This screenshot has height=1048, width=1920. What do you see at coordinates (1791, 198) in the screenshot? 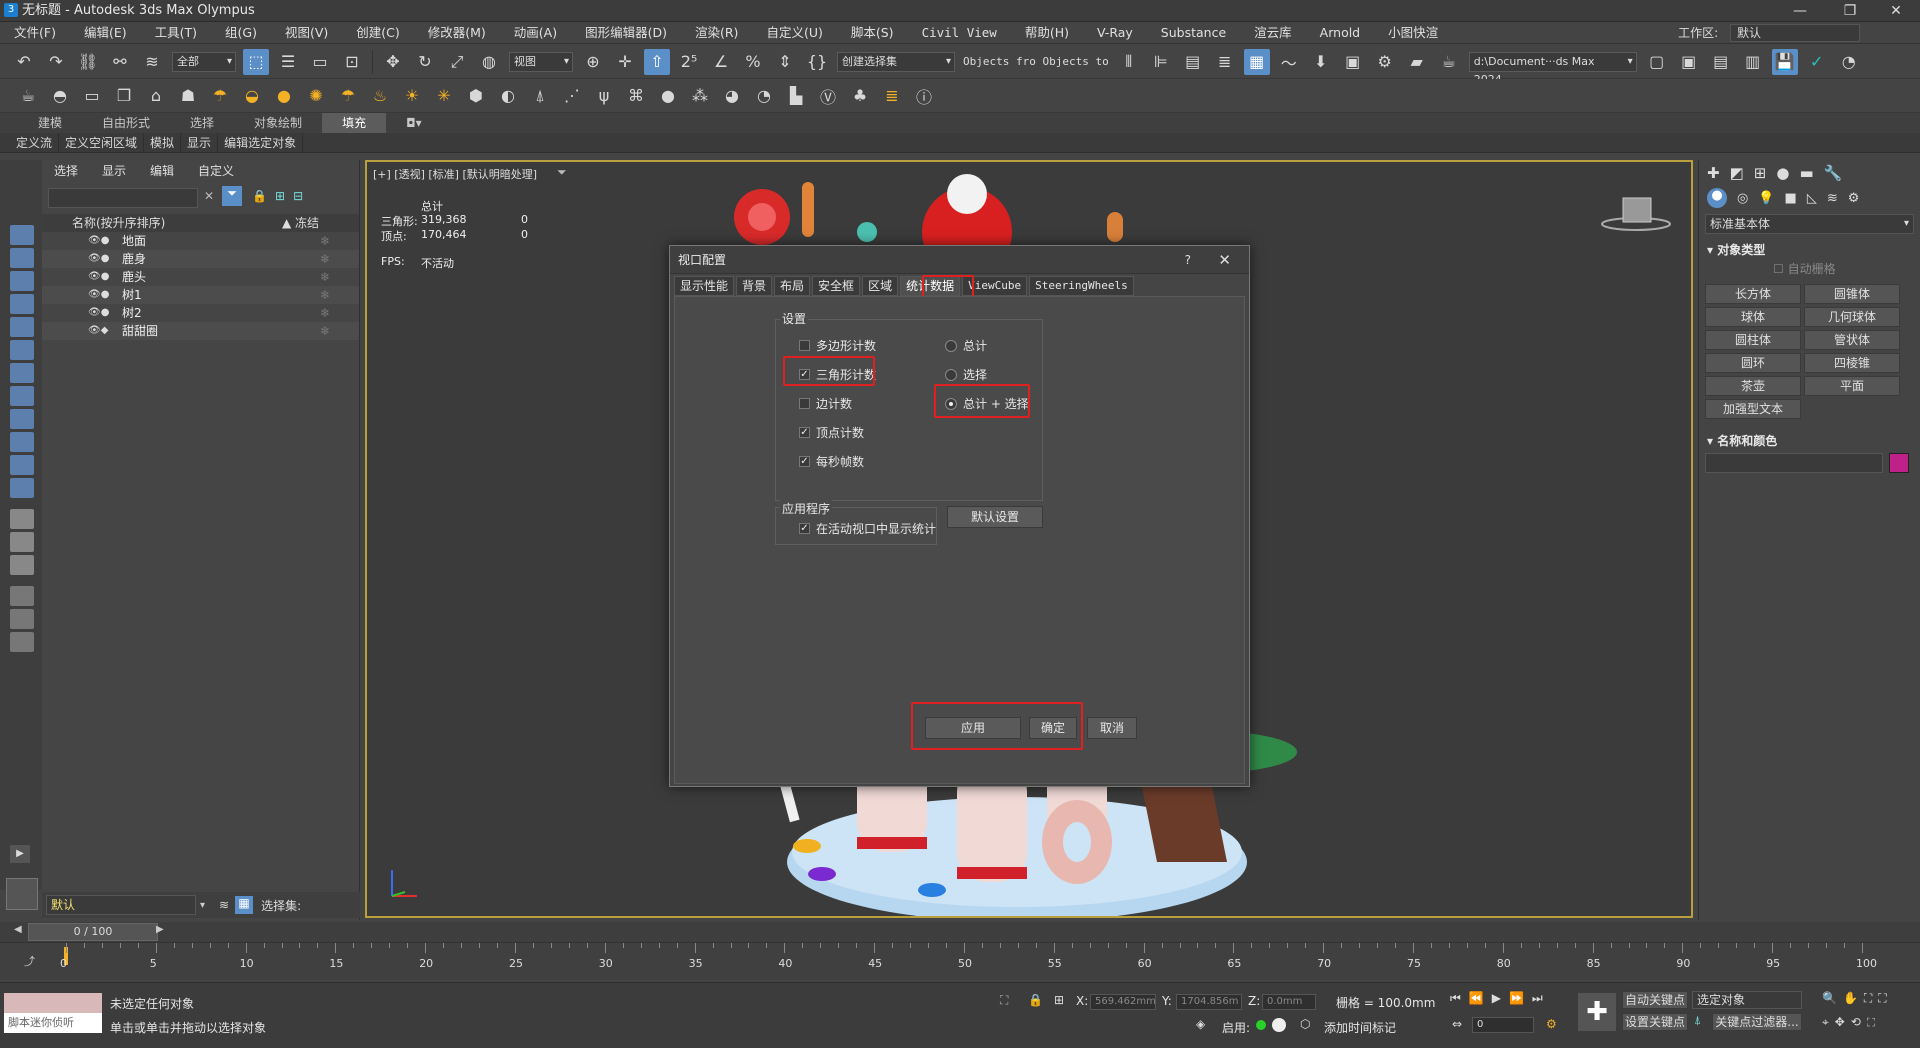
I see `cameras-category-icon: ■` at bounding box center [1791, 198].